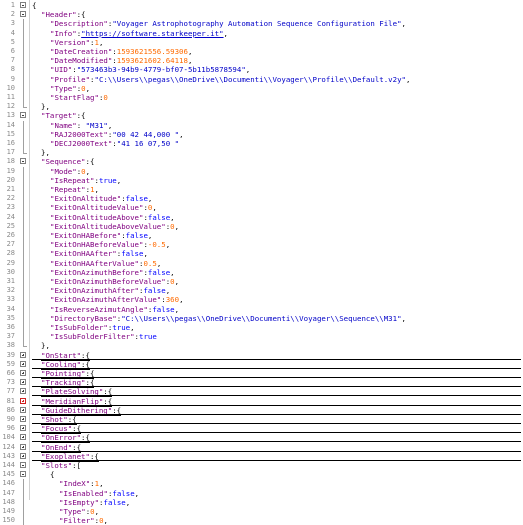 The width and height of the screenshot is (523, 525). Describe the element at coordinates (261, 190) in the screenshot. I see `code-line: 21 "Repeat":1,` at that location.